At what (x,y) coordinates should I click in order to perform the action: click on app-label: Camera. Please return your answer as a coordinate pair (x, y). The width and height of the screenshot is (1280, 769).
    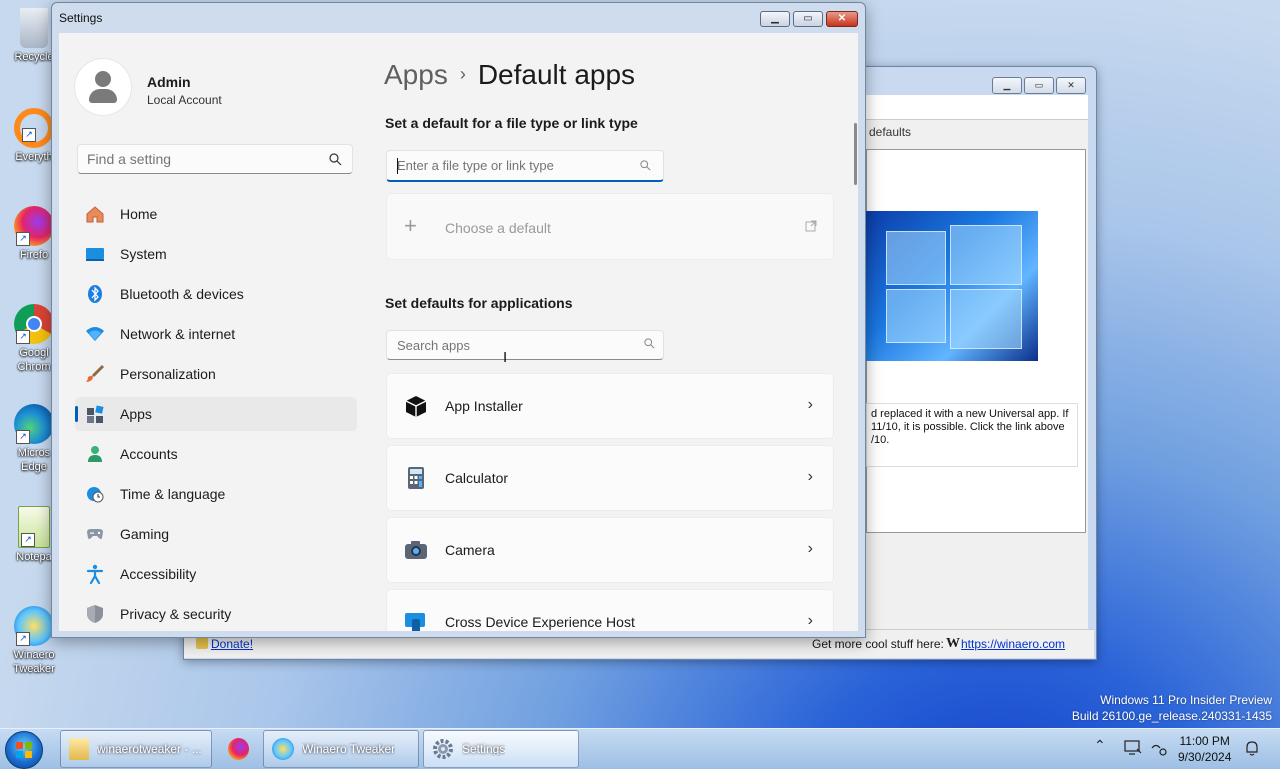
    Looking at the image, I should click on (470, 550).